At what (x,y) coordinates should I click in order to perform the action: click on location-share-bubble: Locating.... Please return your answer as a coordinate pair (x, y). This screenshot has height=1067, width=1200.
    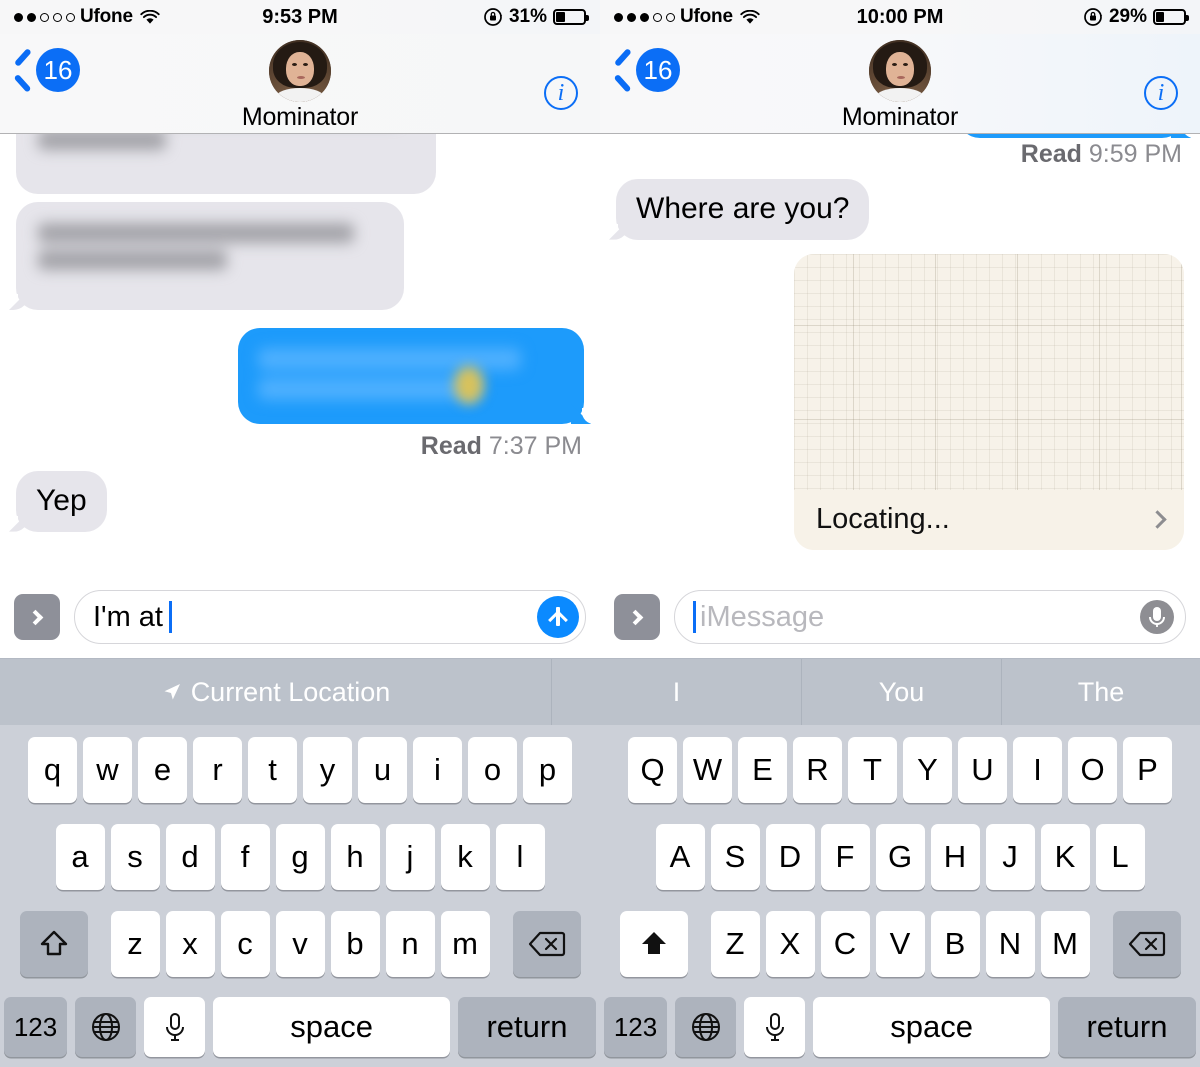
    Looking at the image, I should click on (989, 401).